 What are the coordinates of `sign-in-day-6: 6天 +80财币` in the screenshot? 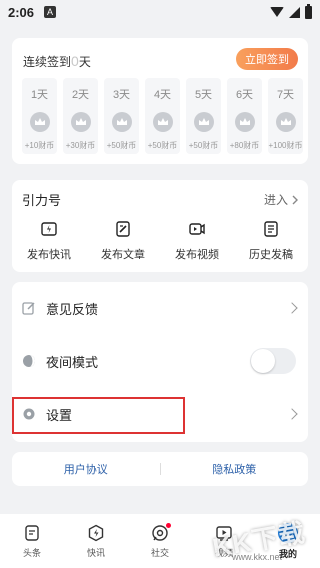 It's located at (244, 116).